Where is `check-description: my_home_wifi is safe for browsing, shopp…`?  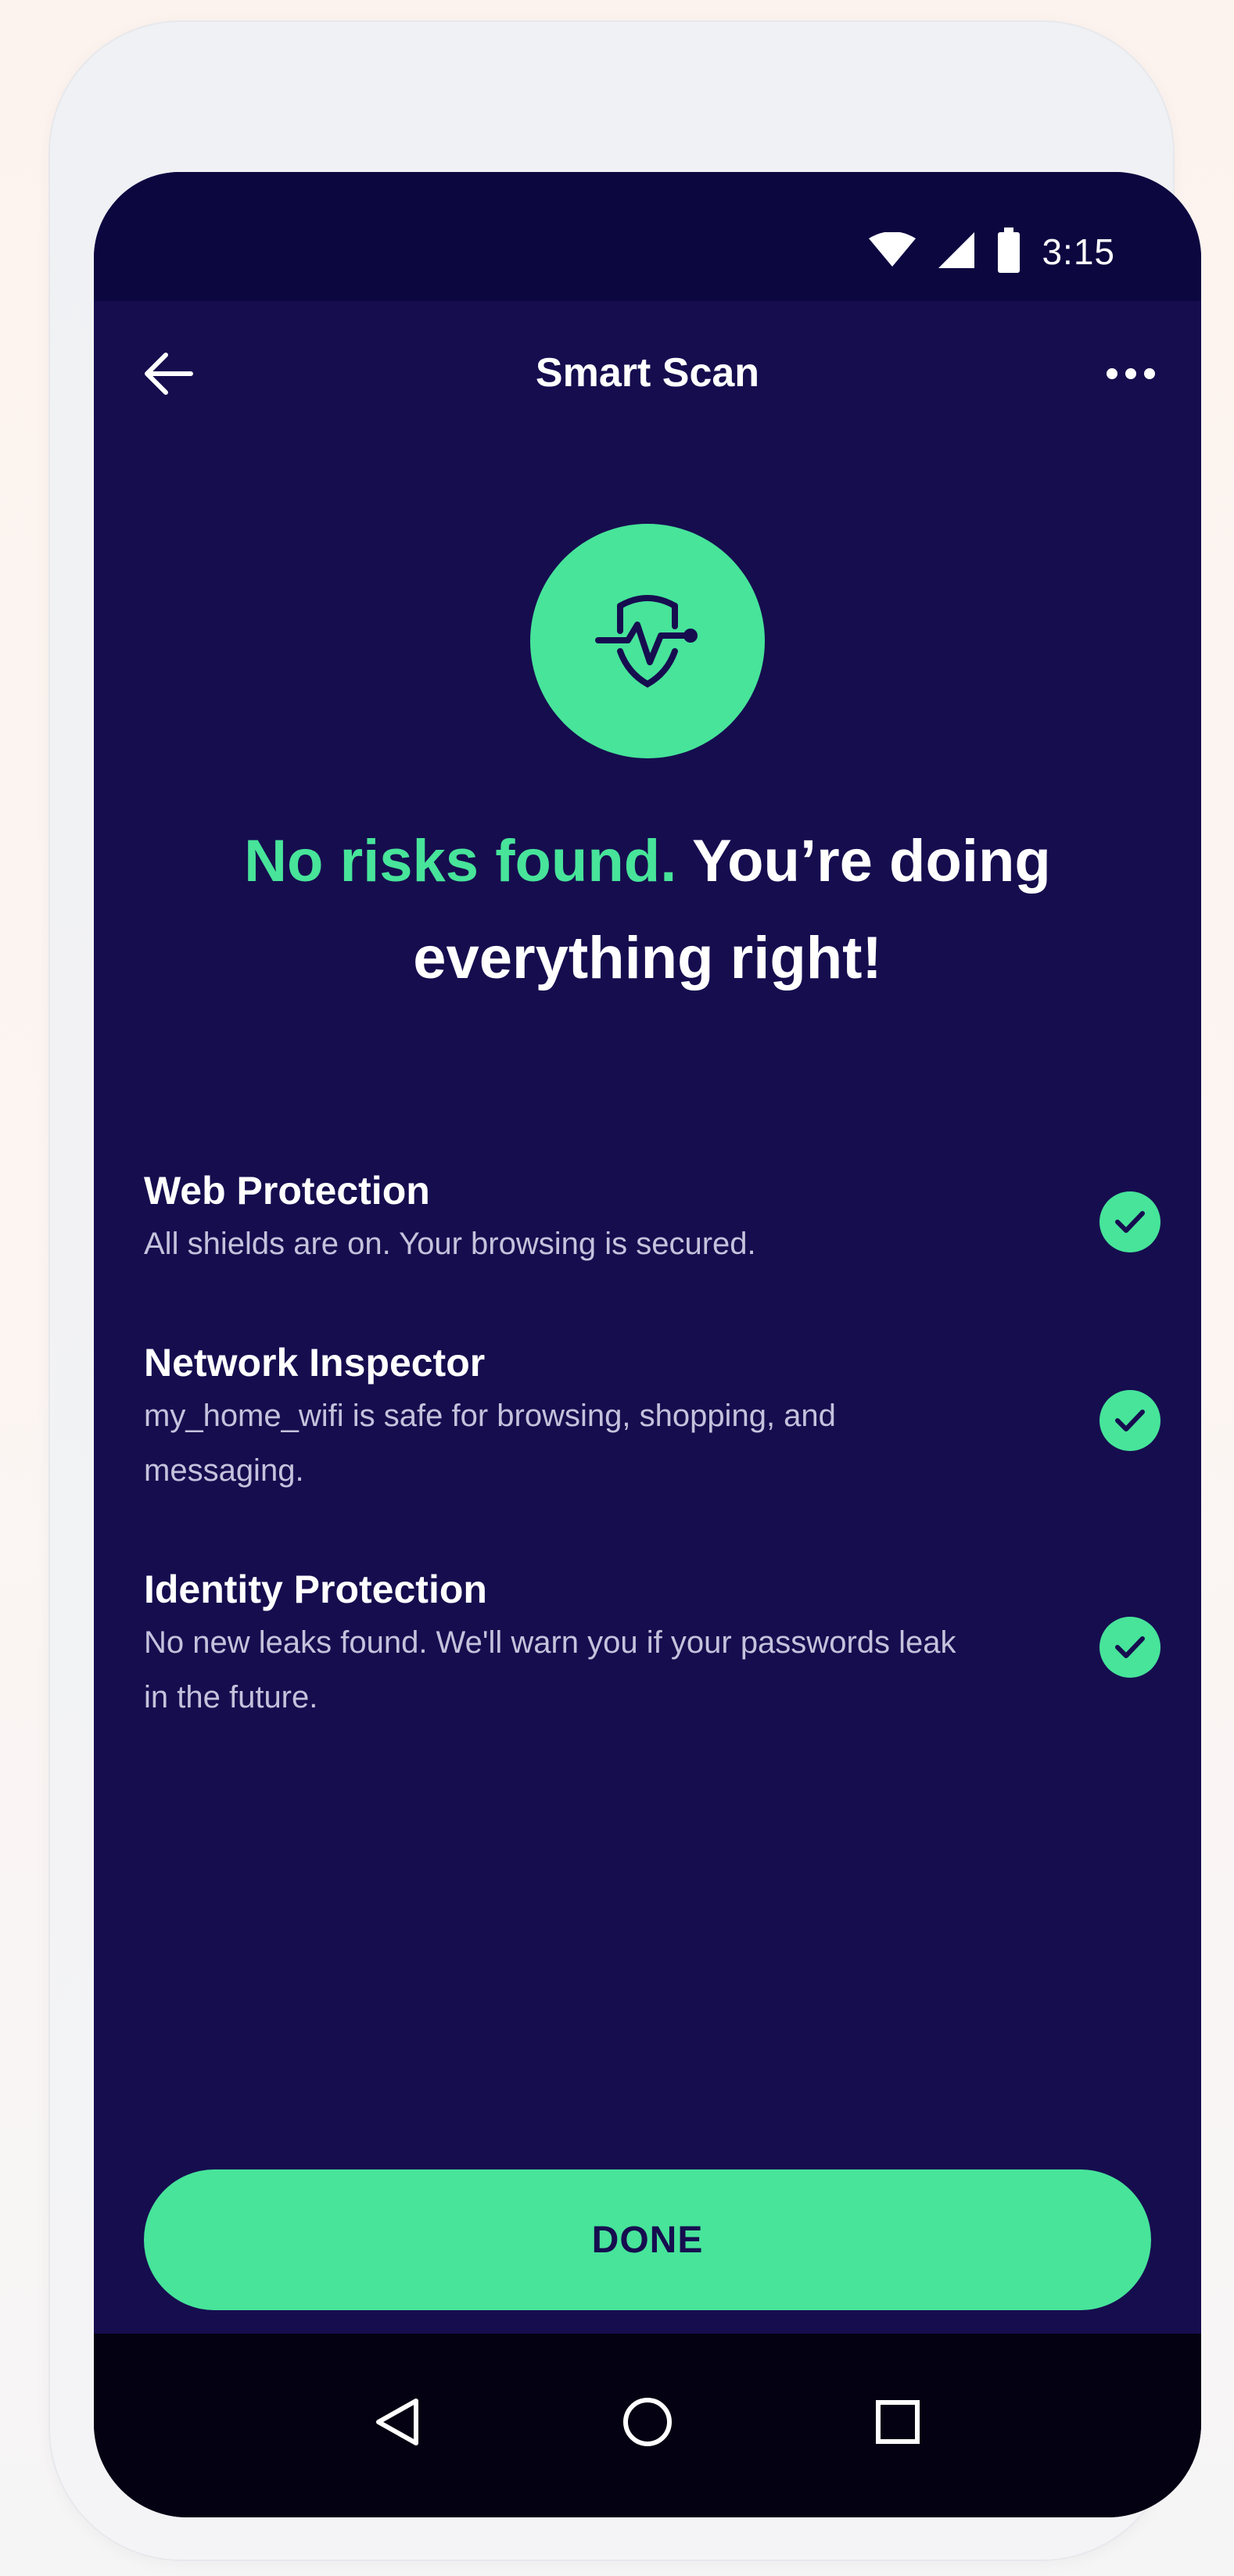
check-description: my_home_wifi is safe for browsing, shopp… is located at coordinates (490, 1443).